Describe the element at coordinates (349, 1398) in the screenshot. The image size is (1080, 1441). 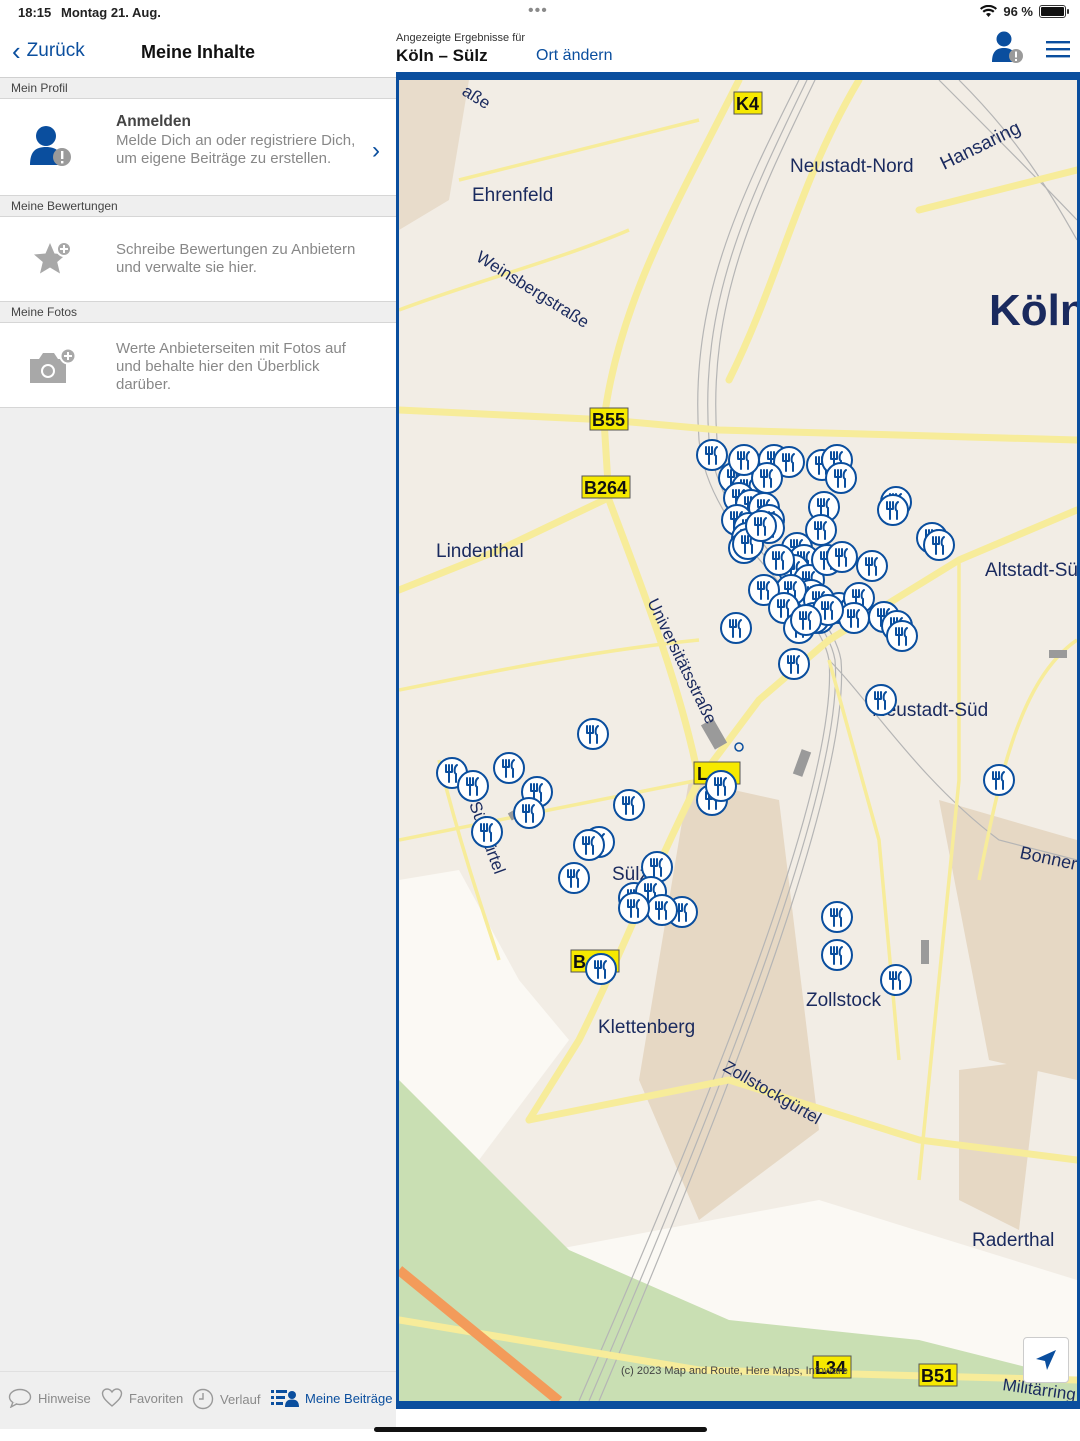
I see `tab-label: Meine Beiträge` at that location.